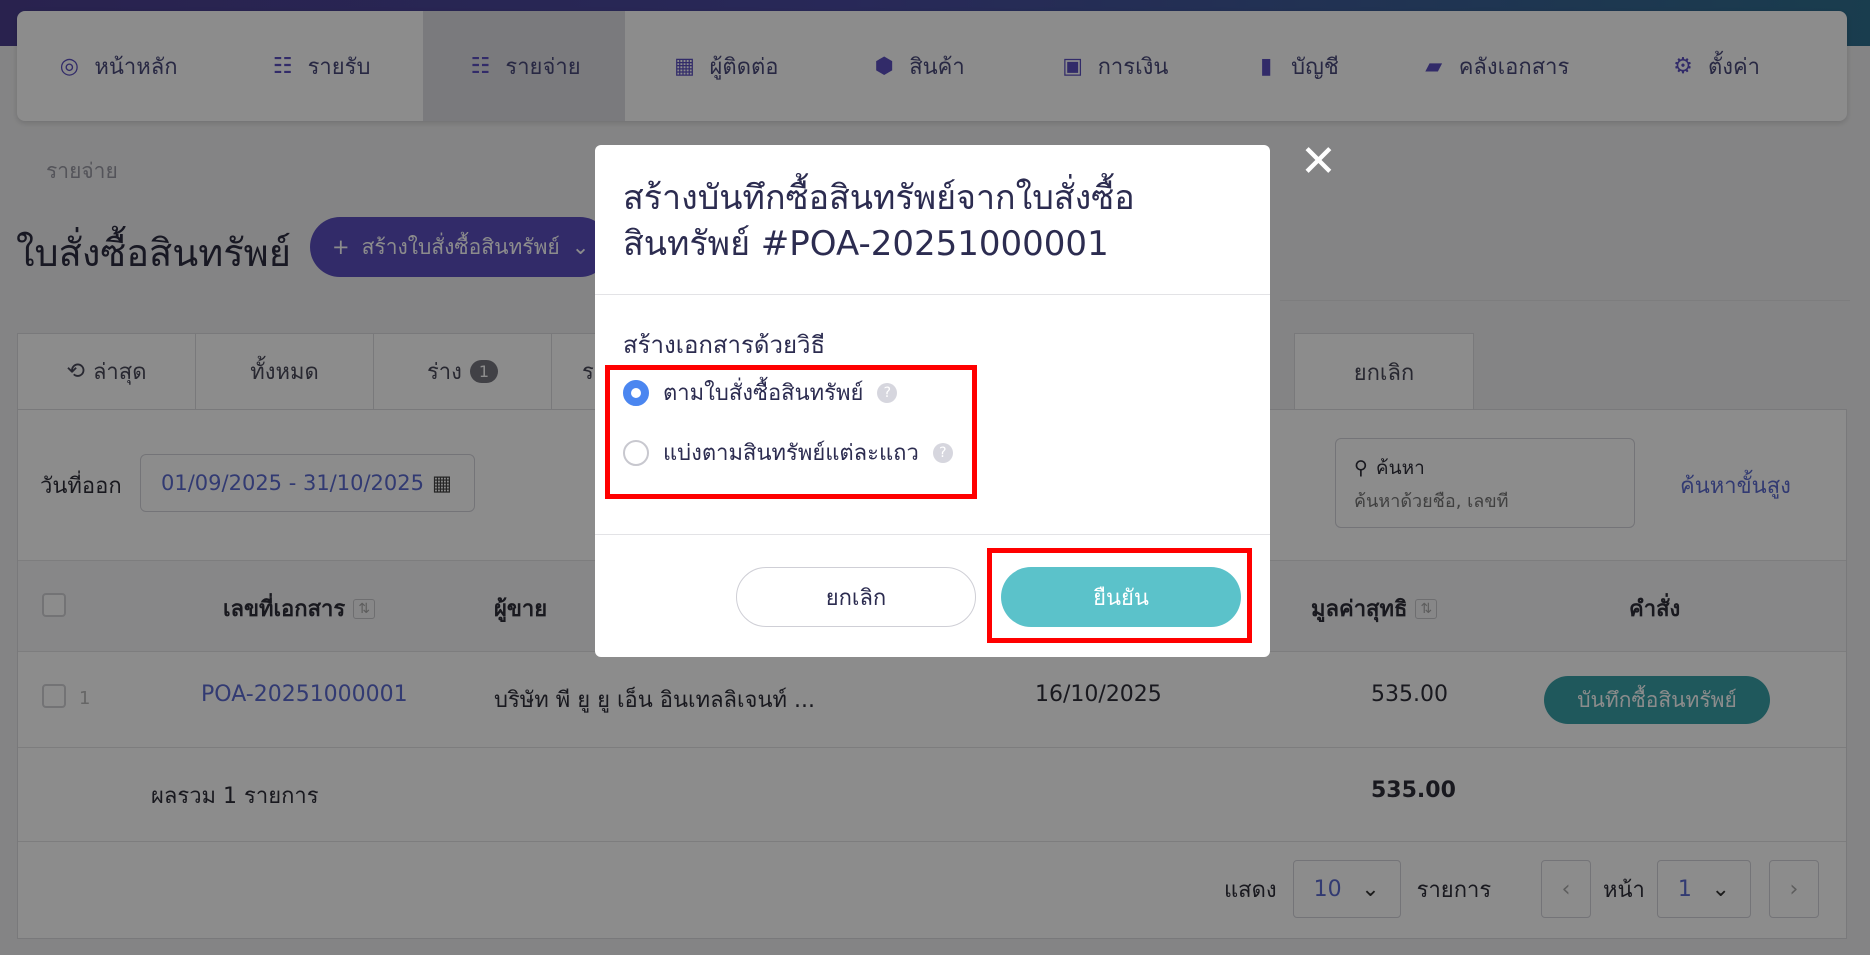  I want to click on modal-title-line: สินทรัพย์ #POA-20251000001, so click(866, 244).